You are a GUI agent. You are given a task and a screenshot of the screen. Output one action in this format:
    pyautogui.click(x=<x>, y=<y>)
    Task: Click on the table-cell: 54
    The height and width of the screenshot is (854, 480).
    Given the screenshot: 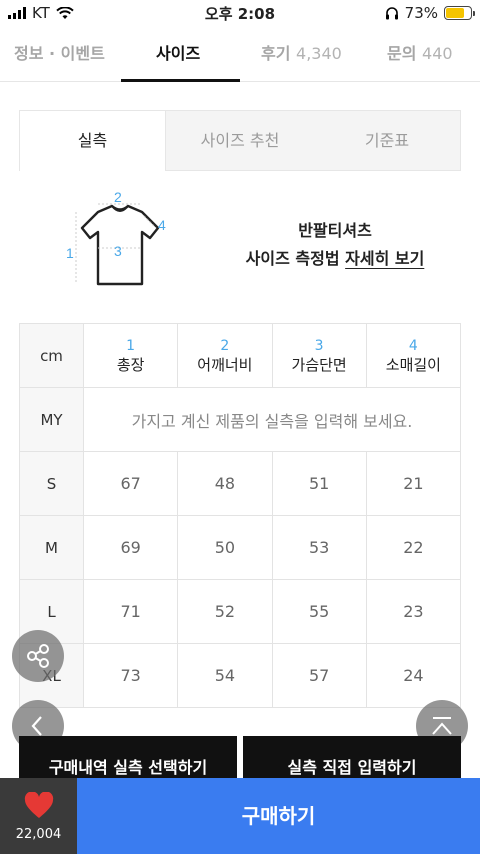 What is the action you would take?
    pyautogui.click(x=225, y=675)
    